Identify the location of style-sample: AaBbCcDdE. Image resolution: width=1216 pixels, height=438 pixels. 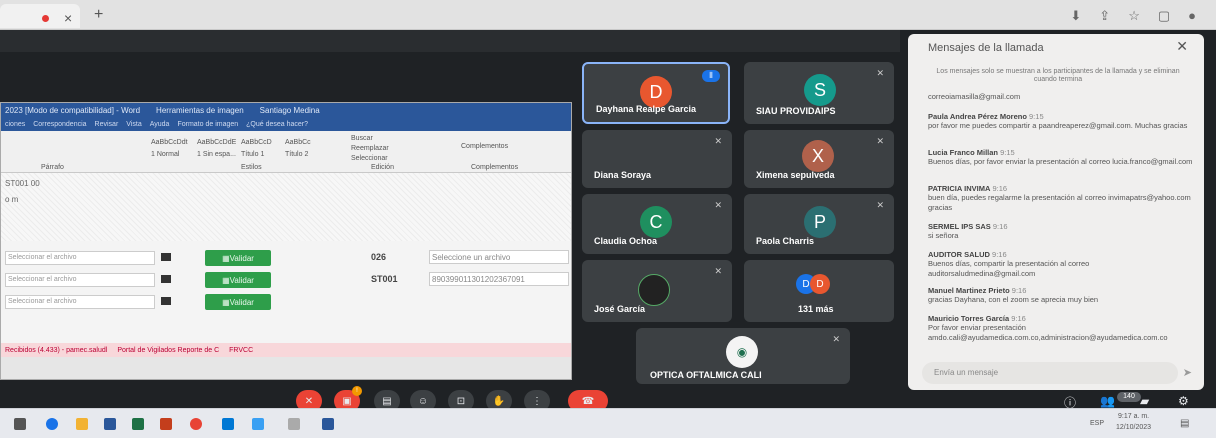
(216, 142).